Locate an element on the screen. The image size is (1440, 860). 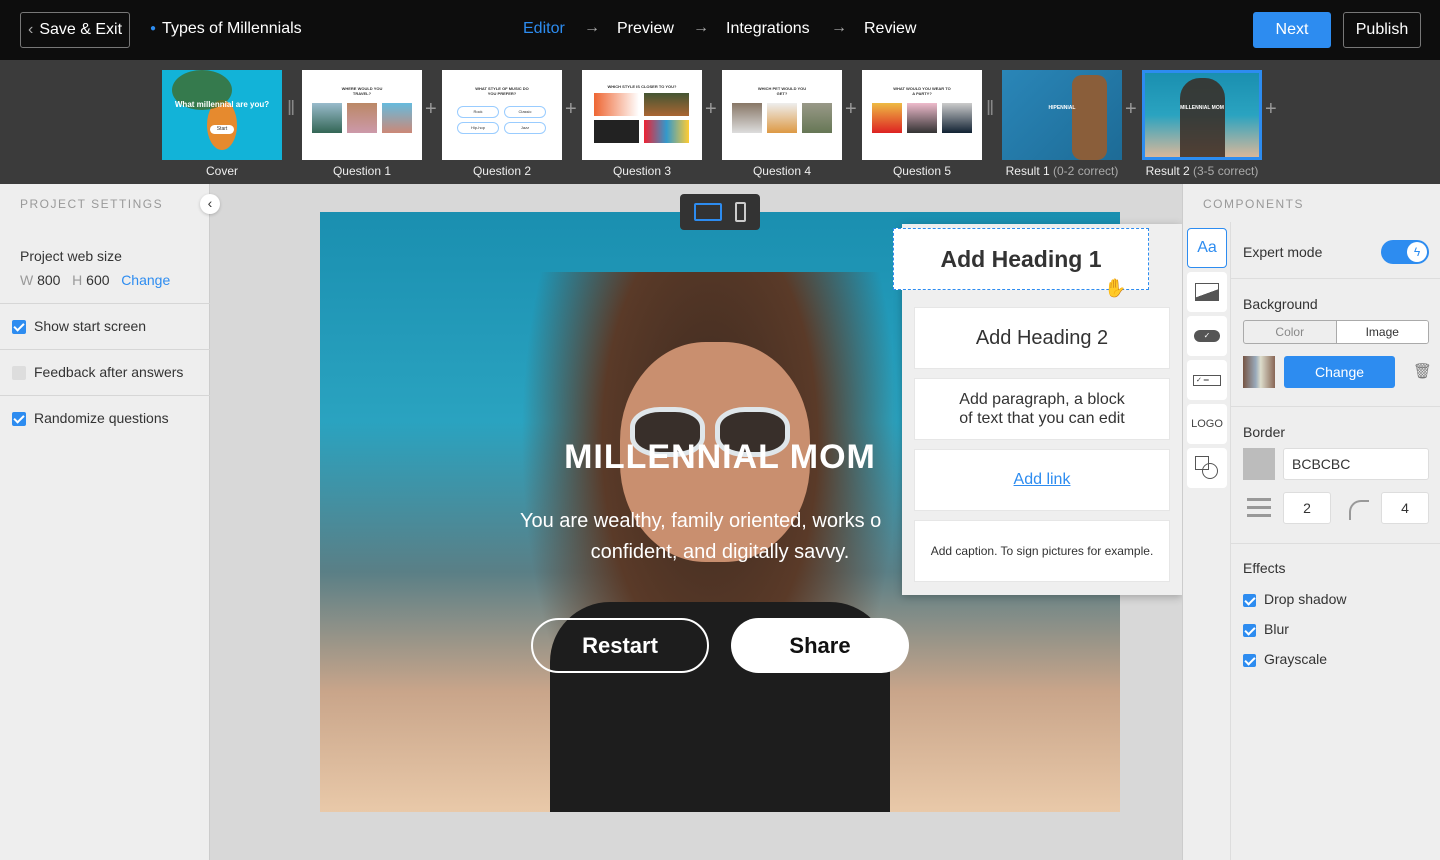
grayscale-checkbox: Grayscale is located at coordinates (1285, 659).